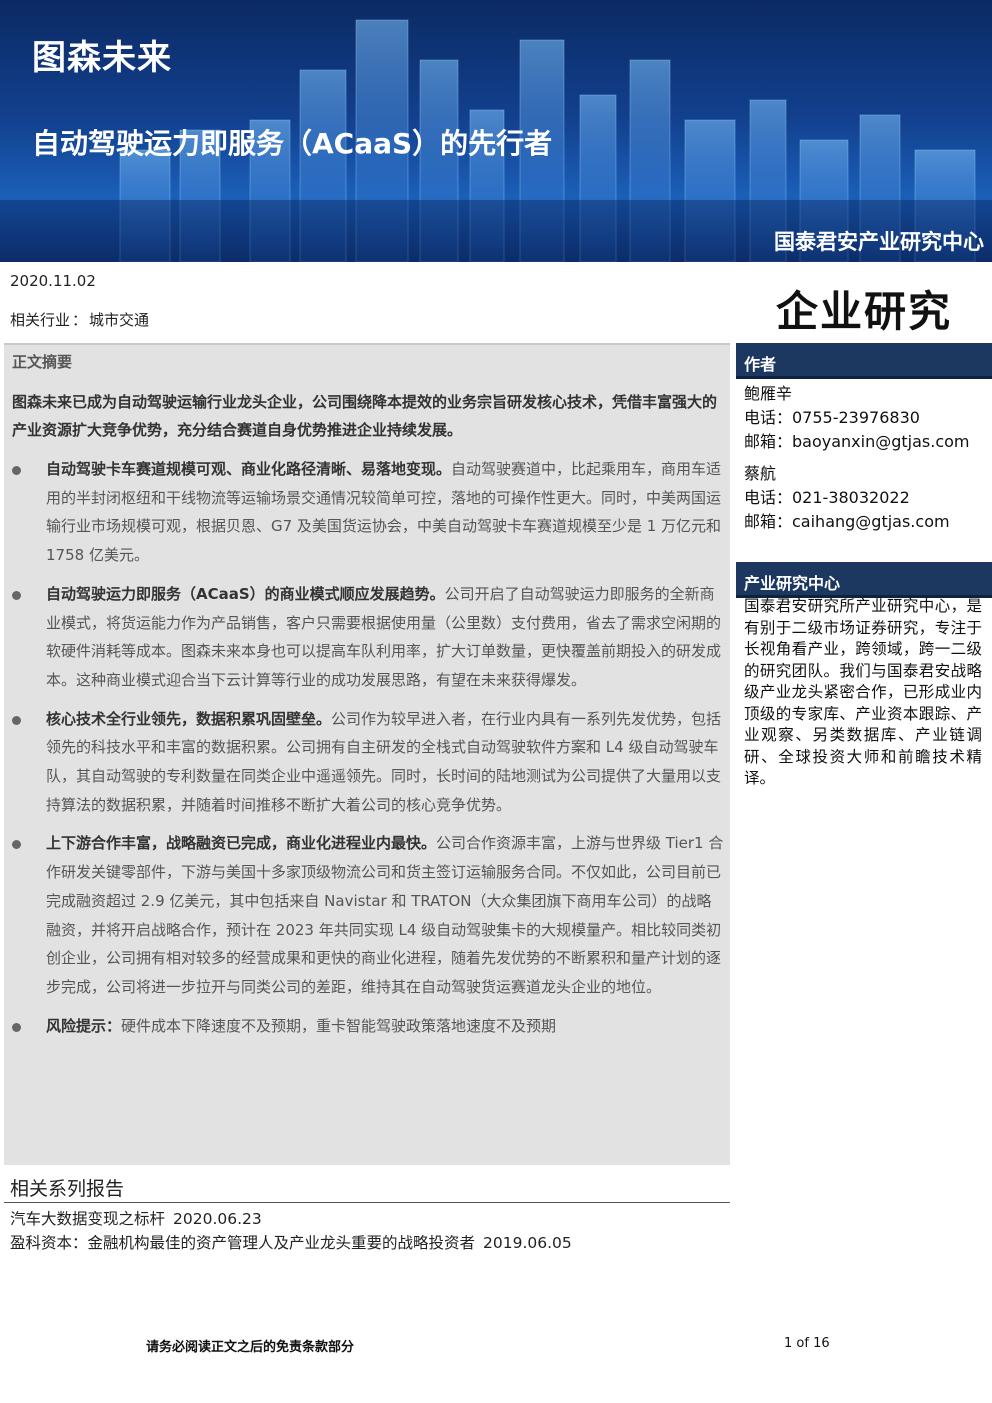  I want to click on related-reports-title: 相关系列报告, so click(67, 1189).